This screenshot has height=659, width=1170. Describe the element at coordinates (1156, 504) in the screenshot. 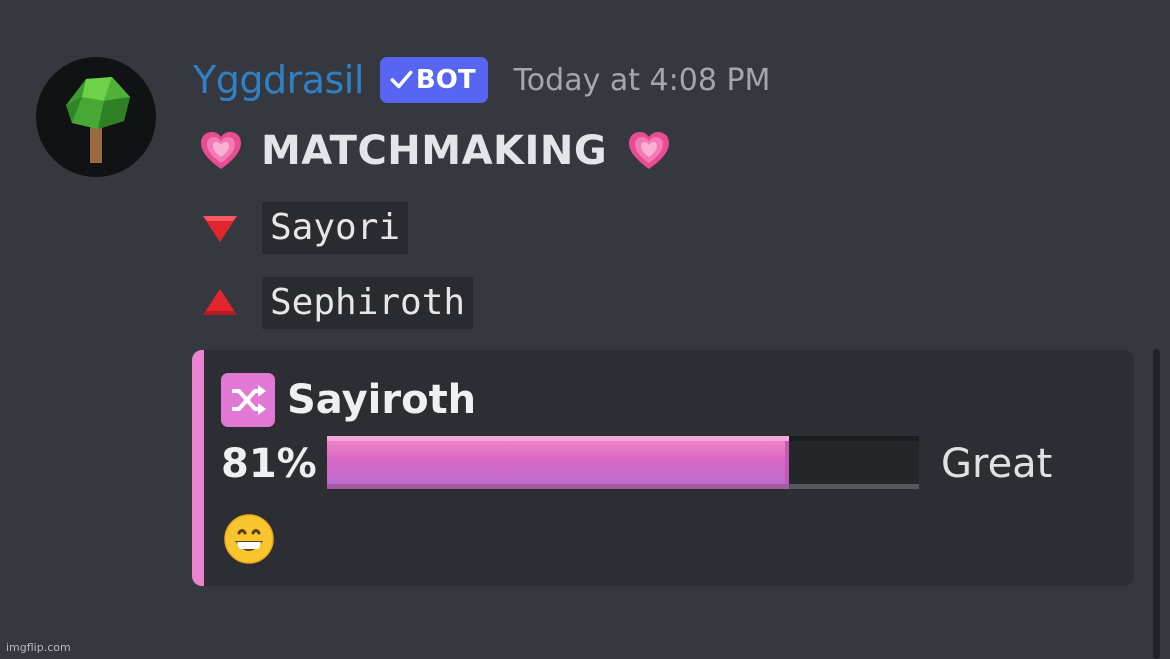

I see `scrollbar` at that location.